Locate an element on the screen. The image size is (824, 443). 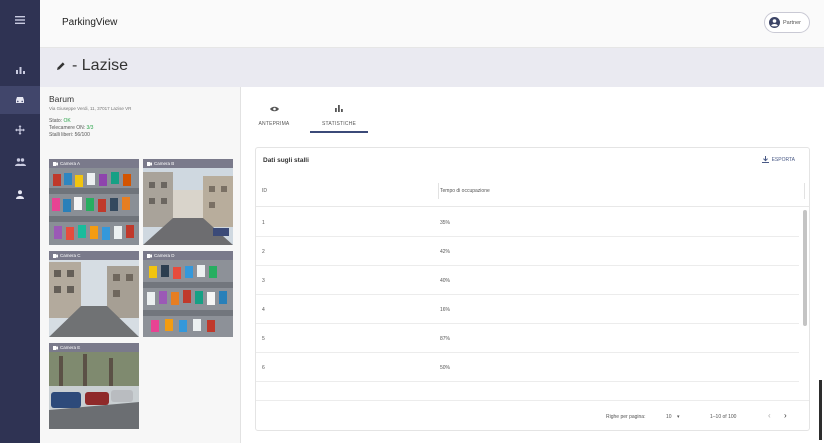
card-title: Dati sugli stalli is located at coordinates (286, 160).